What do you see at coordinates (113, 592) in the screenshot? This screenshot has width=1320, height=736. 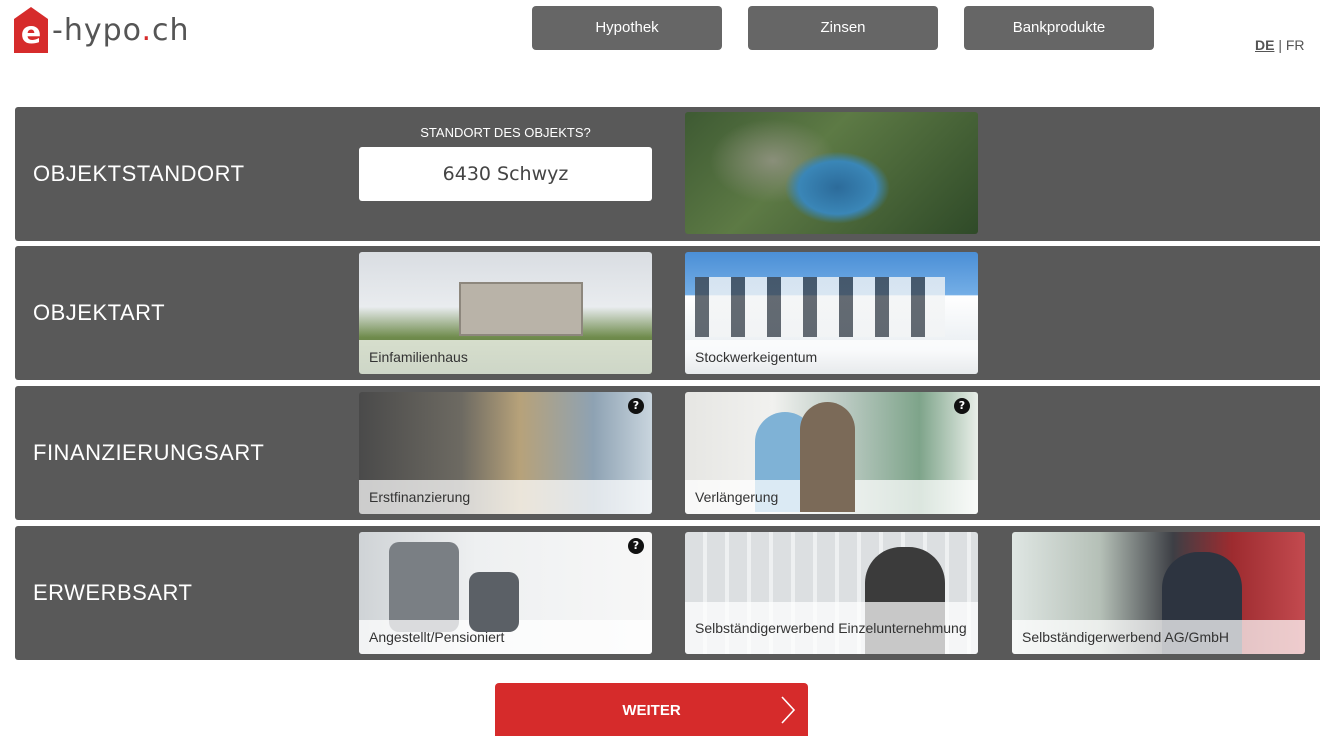 I see `row-label: ERWERBSART` at bounding box center [113, 592].